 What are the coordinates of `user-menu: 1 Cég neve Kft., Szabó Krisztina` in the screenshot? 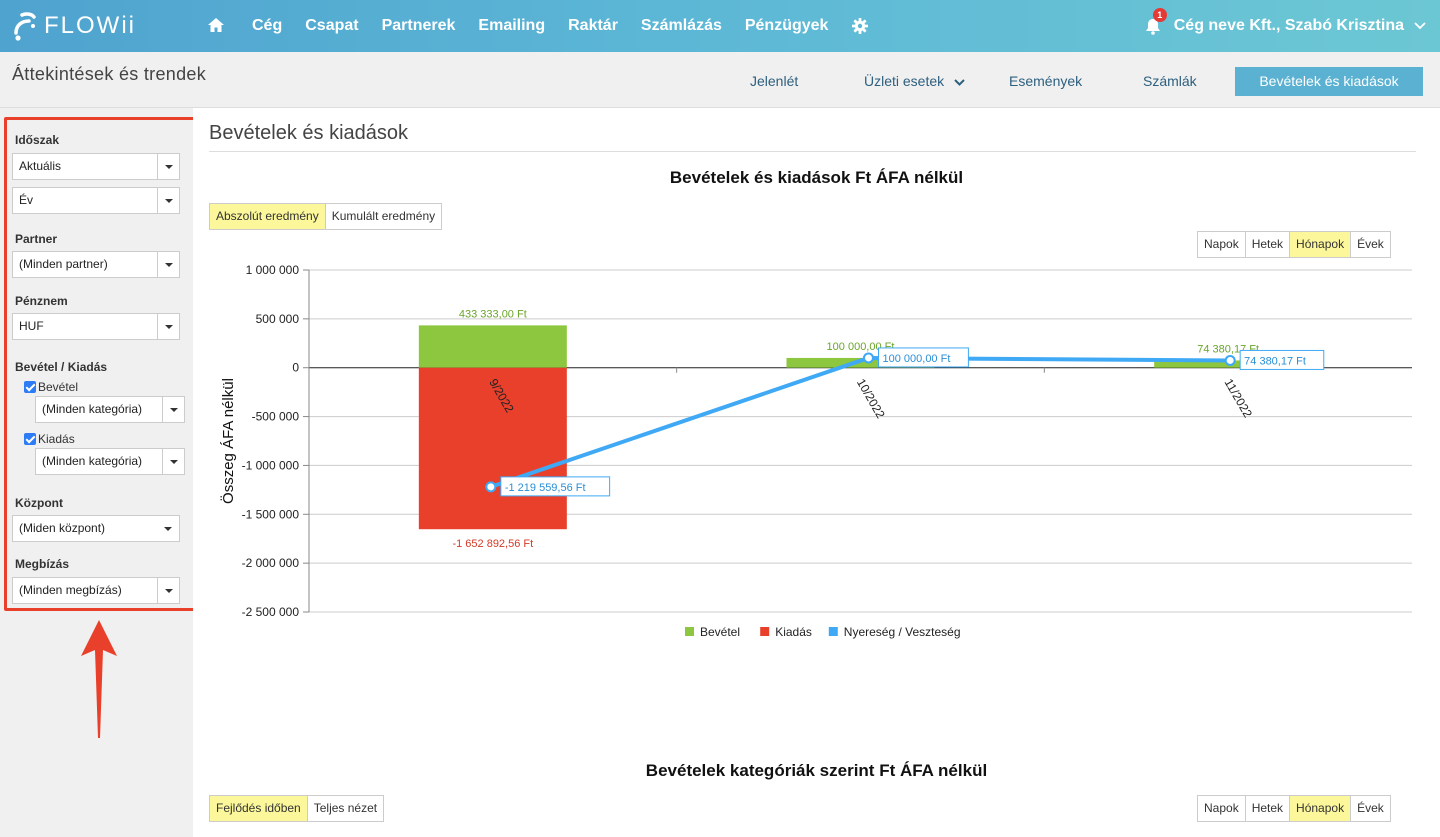 It's located at (1285, 26).